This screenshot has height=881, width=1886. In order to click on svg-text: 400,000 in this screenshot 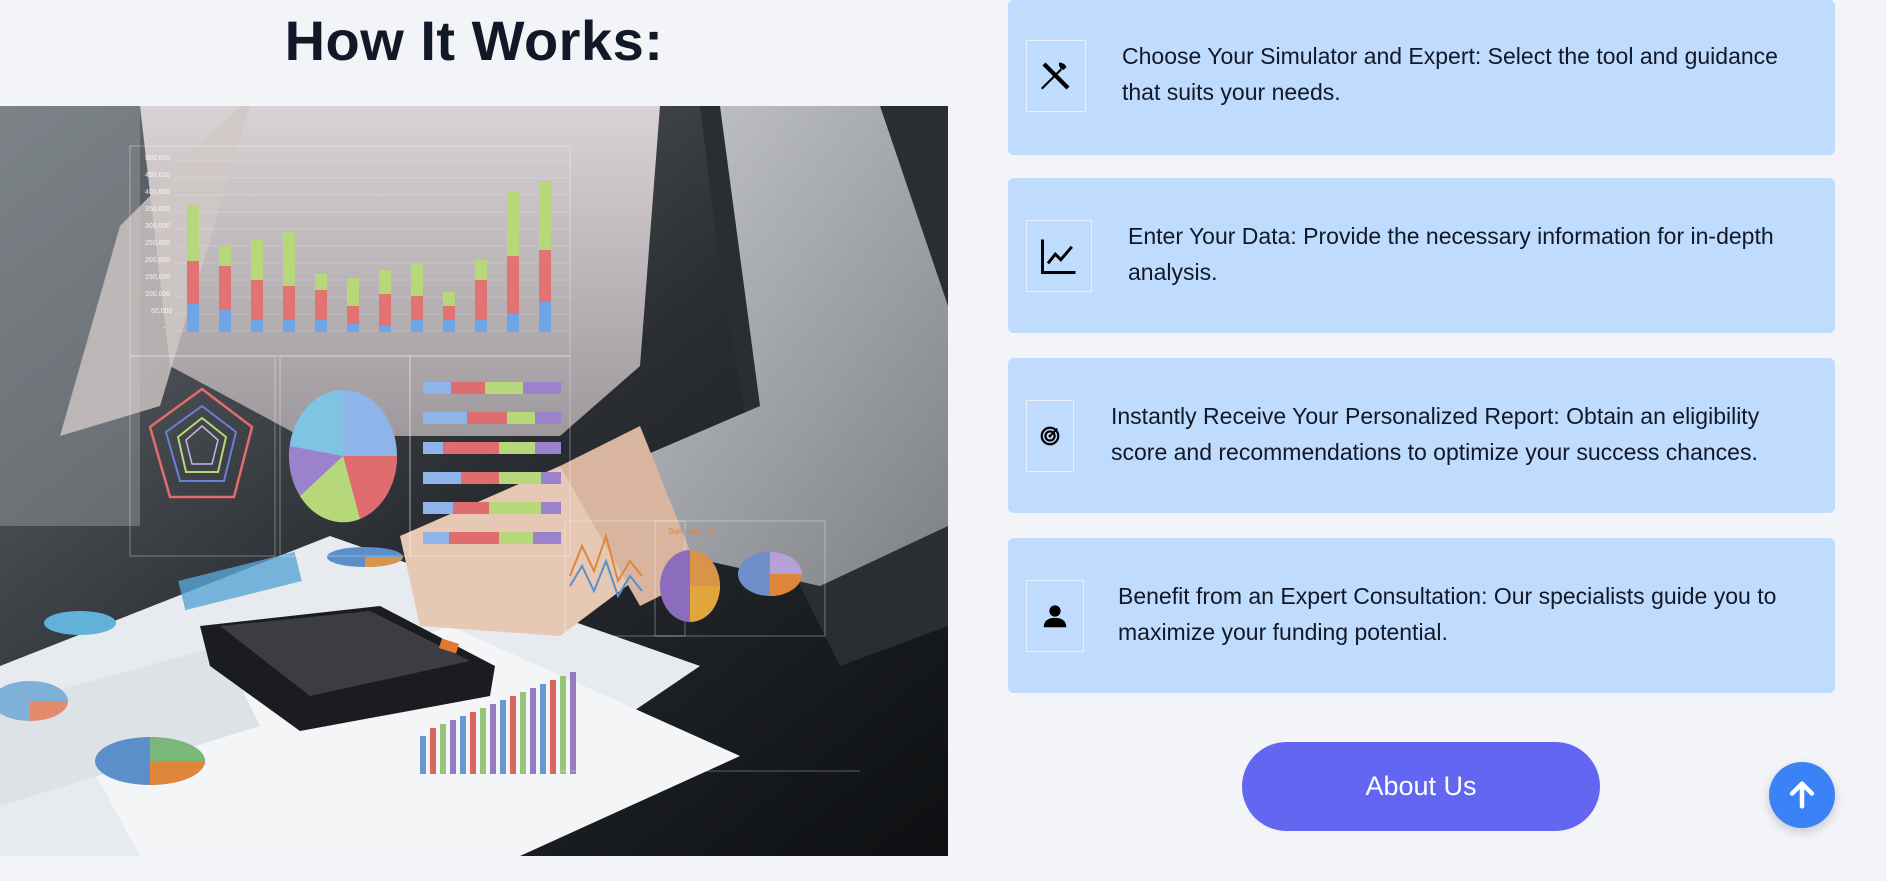, I will do `click(157, 192)`.